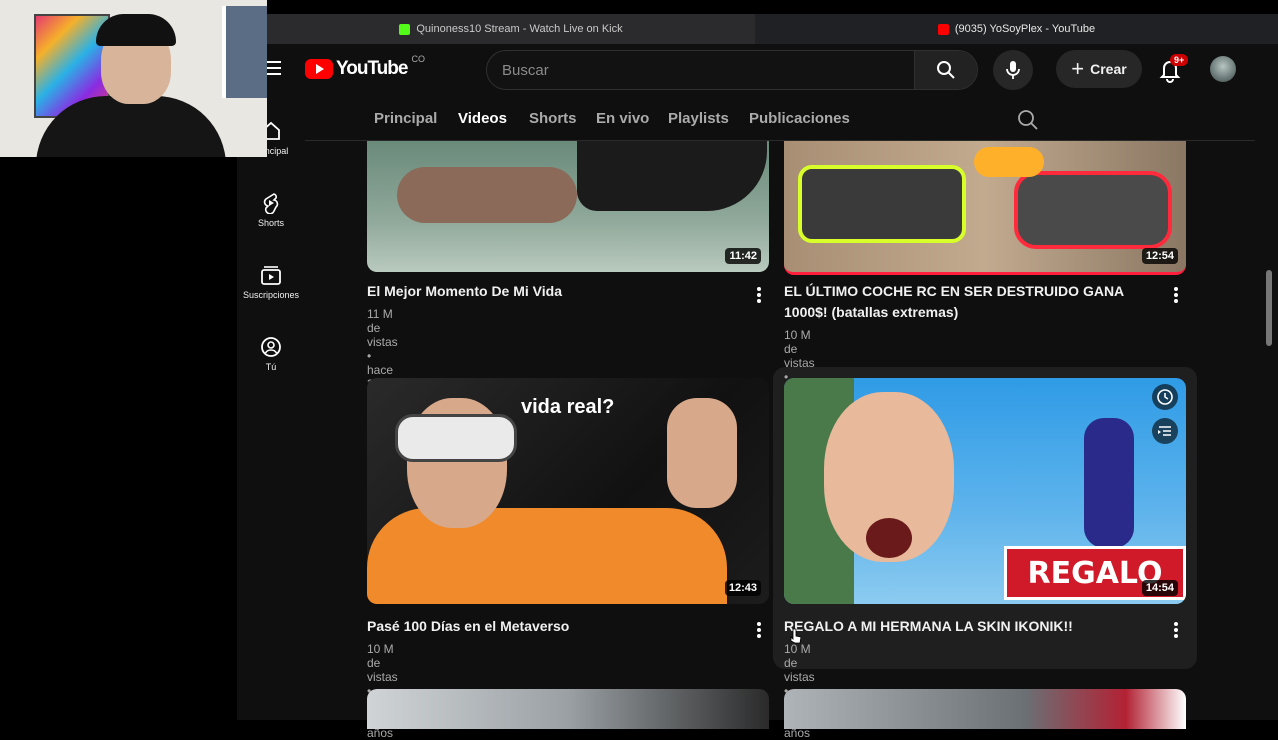 The image size is (1278, 740). Describe the element at coordinates (271, 367) in the screenshot. I see `sidebar-item-label: Tú` at that location.